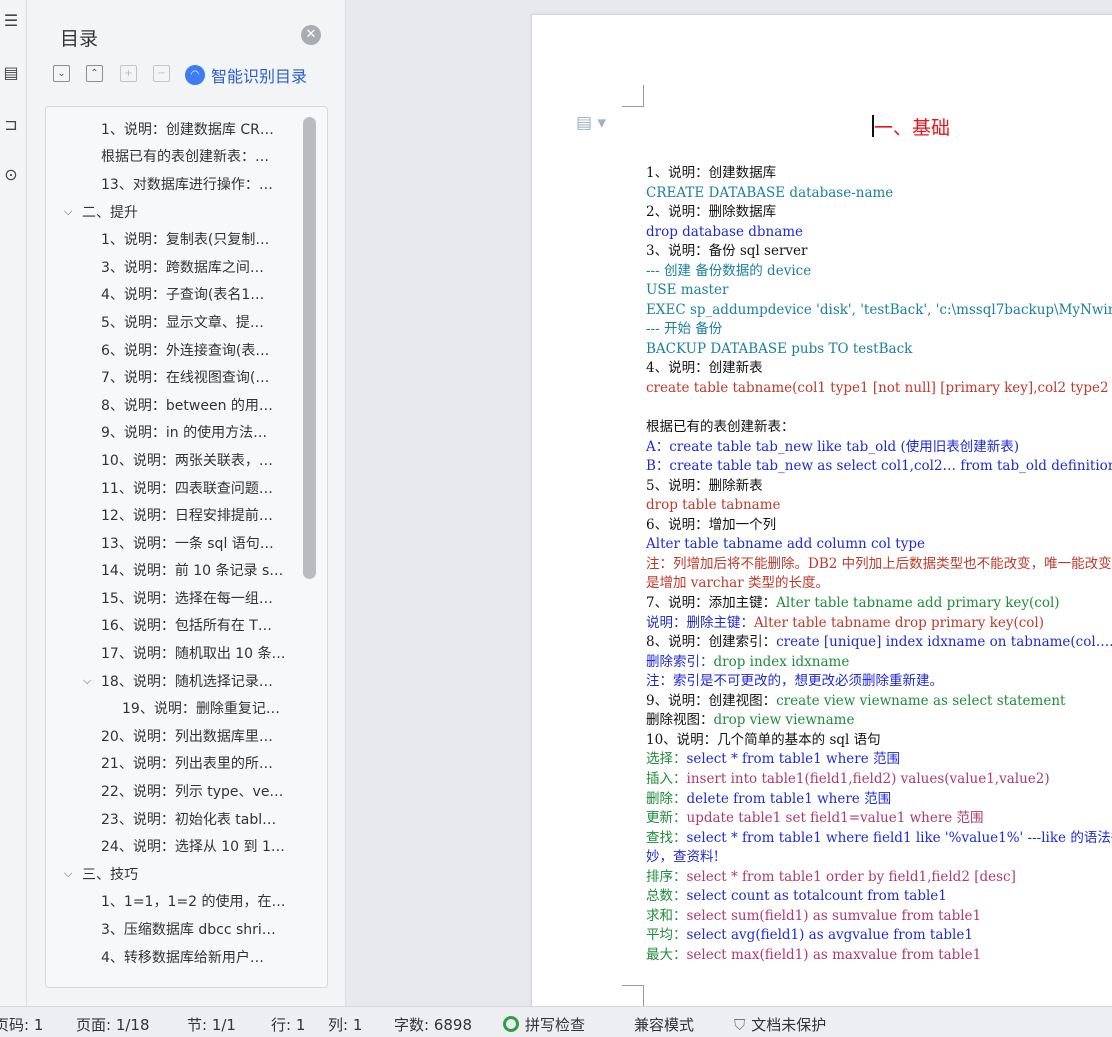 This screenshot has height=1037, width=1112. Describe the element at coordinates (727, 251) in the screenshot. I see `doc-line-text: 3、说明：备份 sql server` at that location.